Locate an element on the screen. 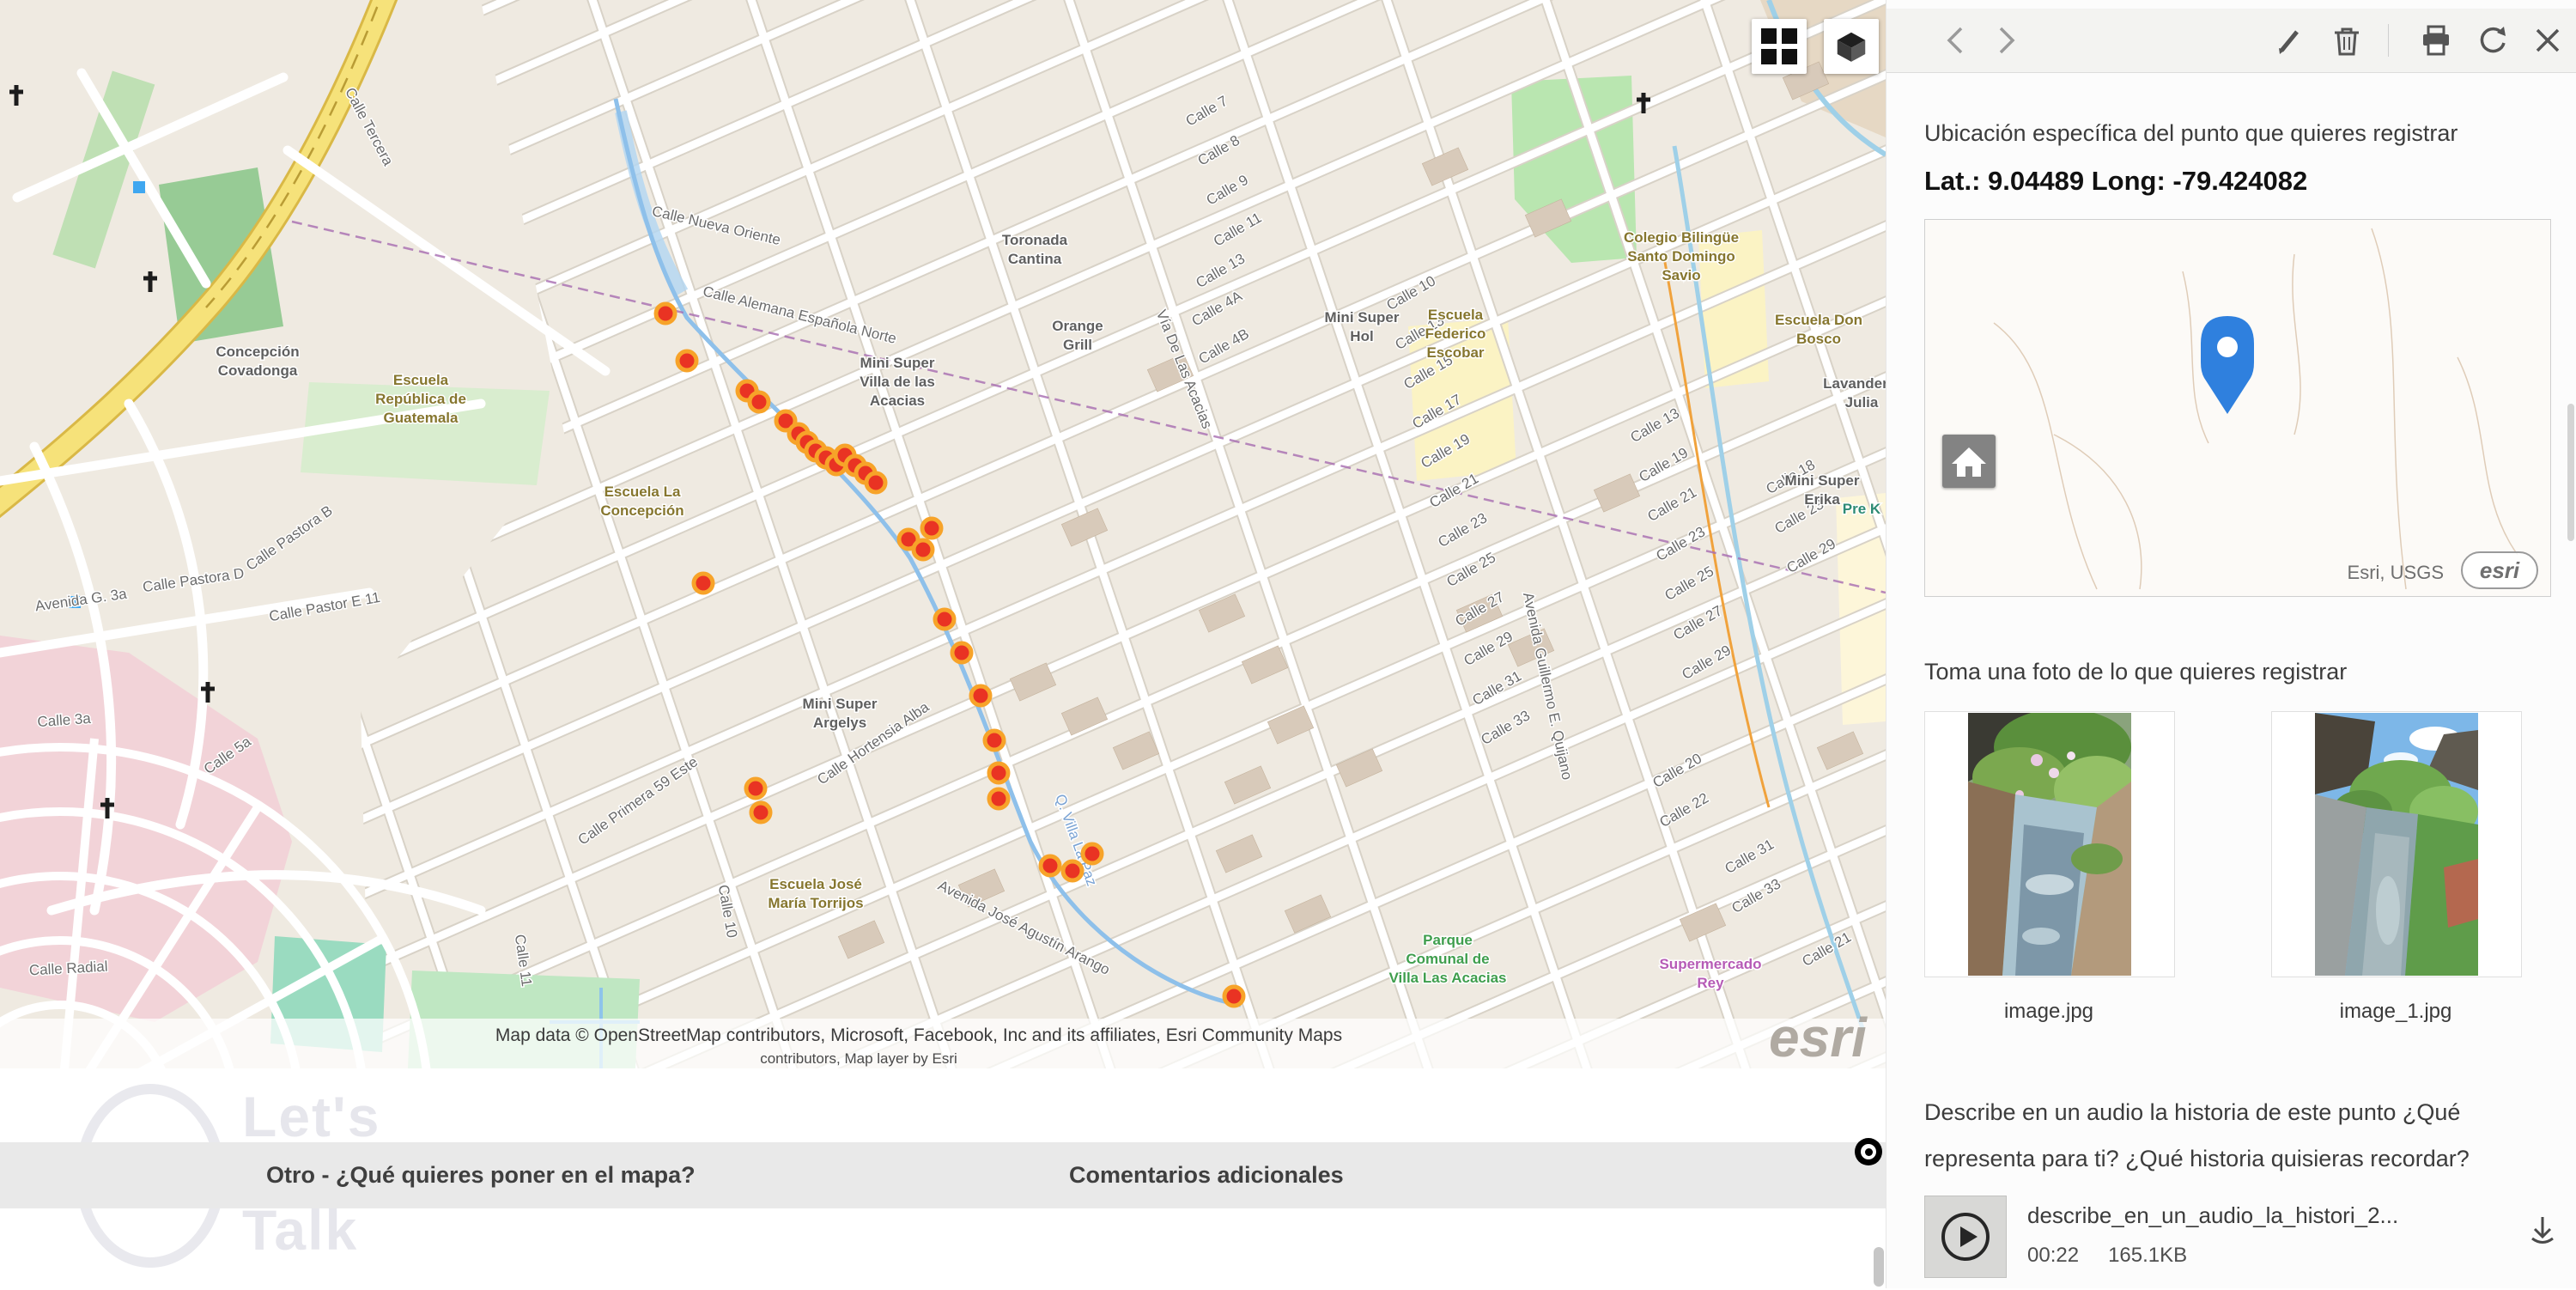  panel-scrollbar-thumb is located at coordinates (2570, 472).